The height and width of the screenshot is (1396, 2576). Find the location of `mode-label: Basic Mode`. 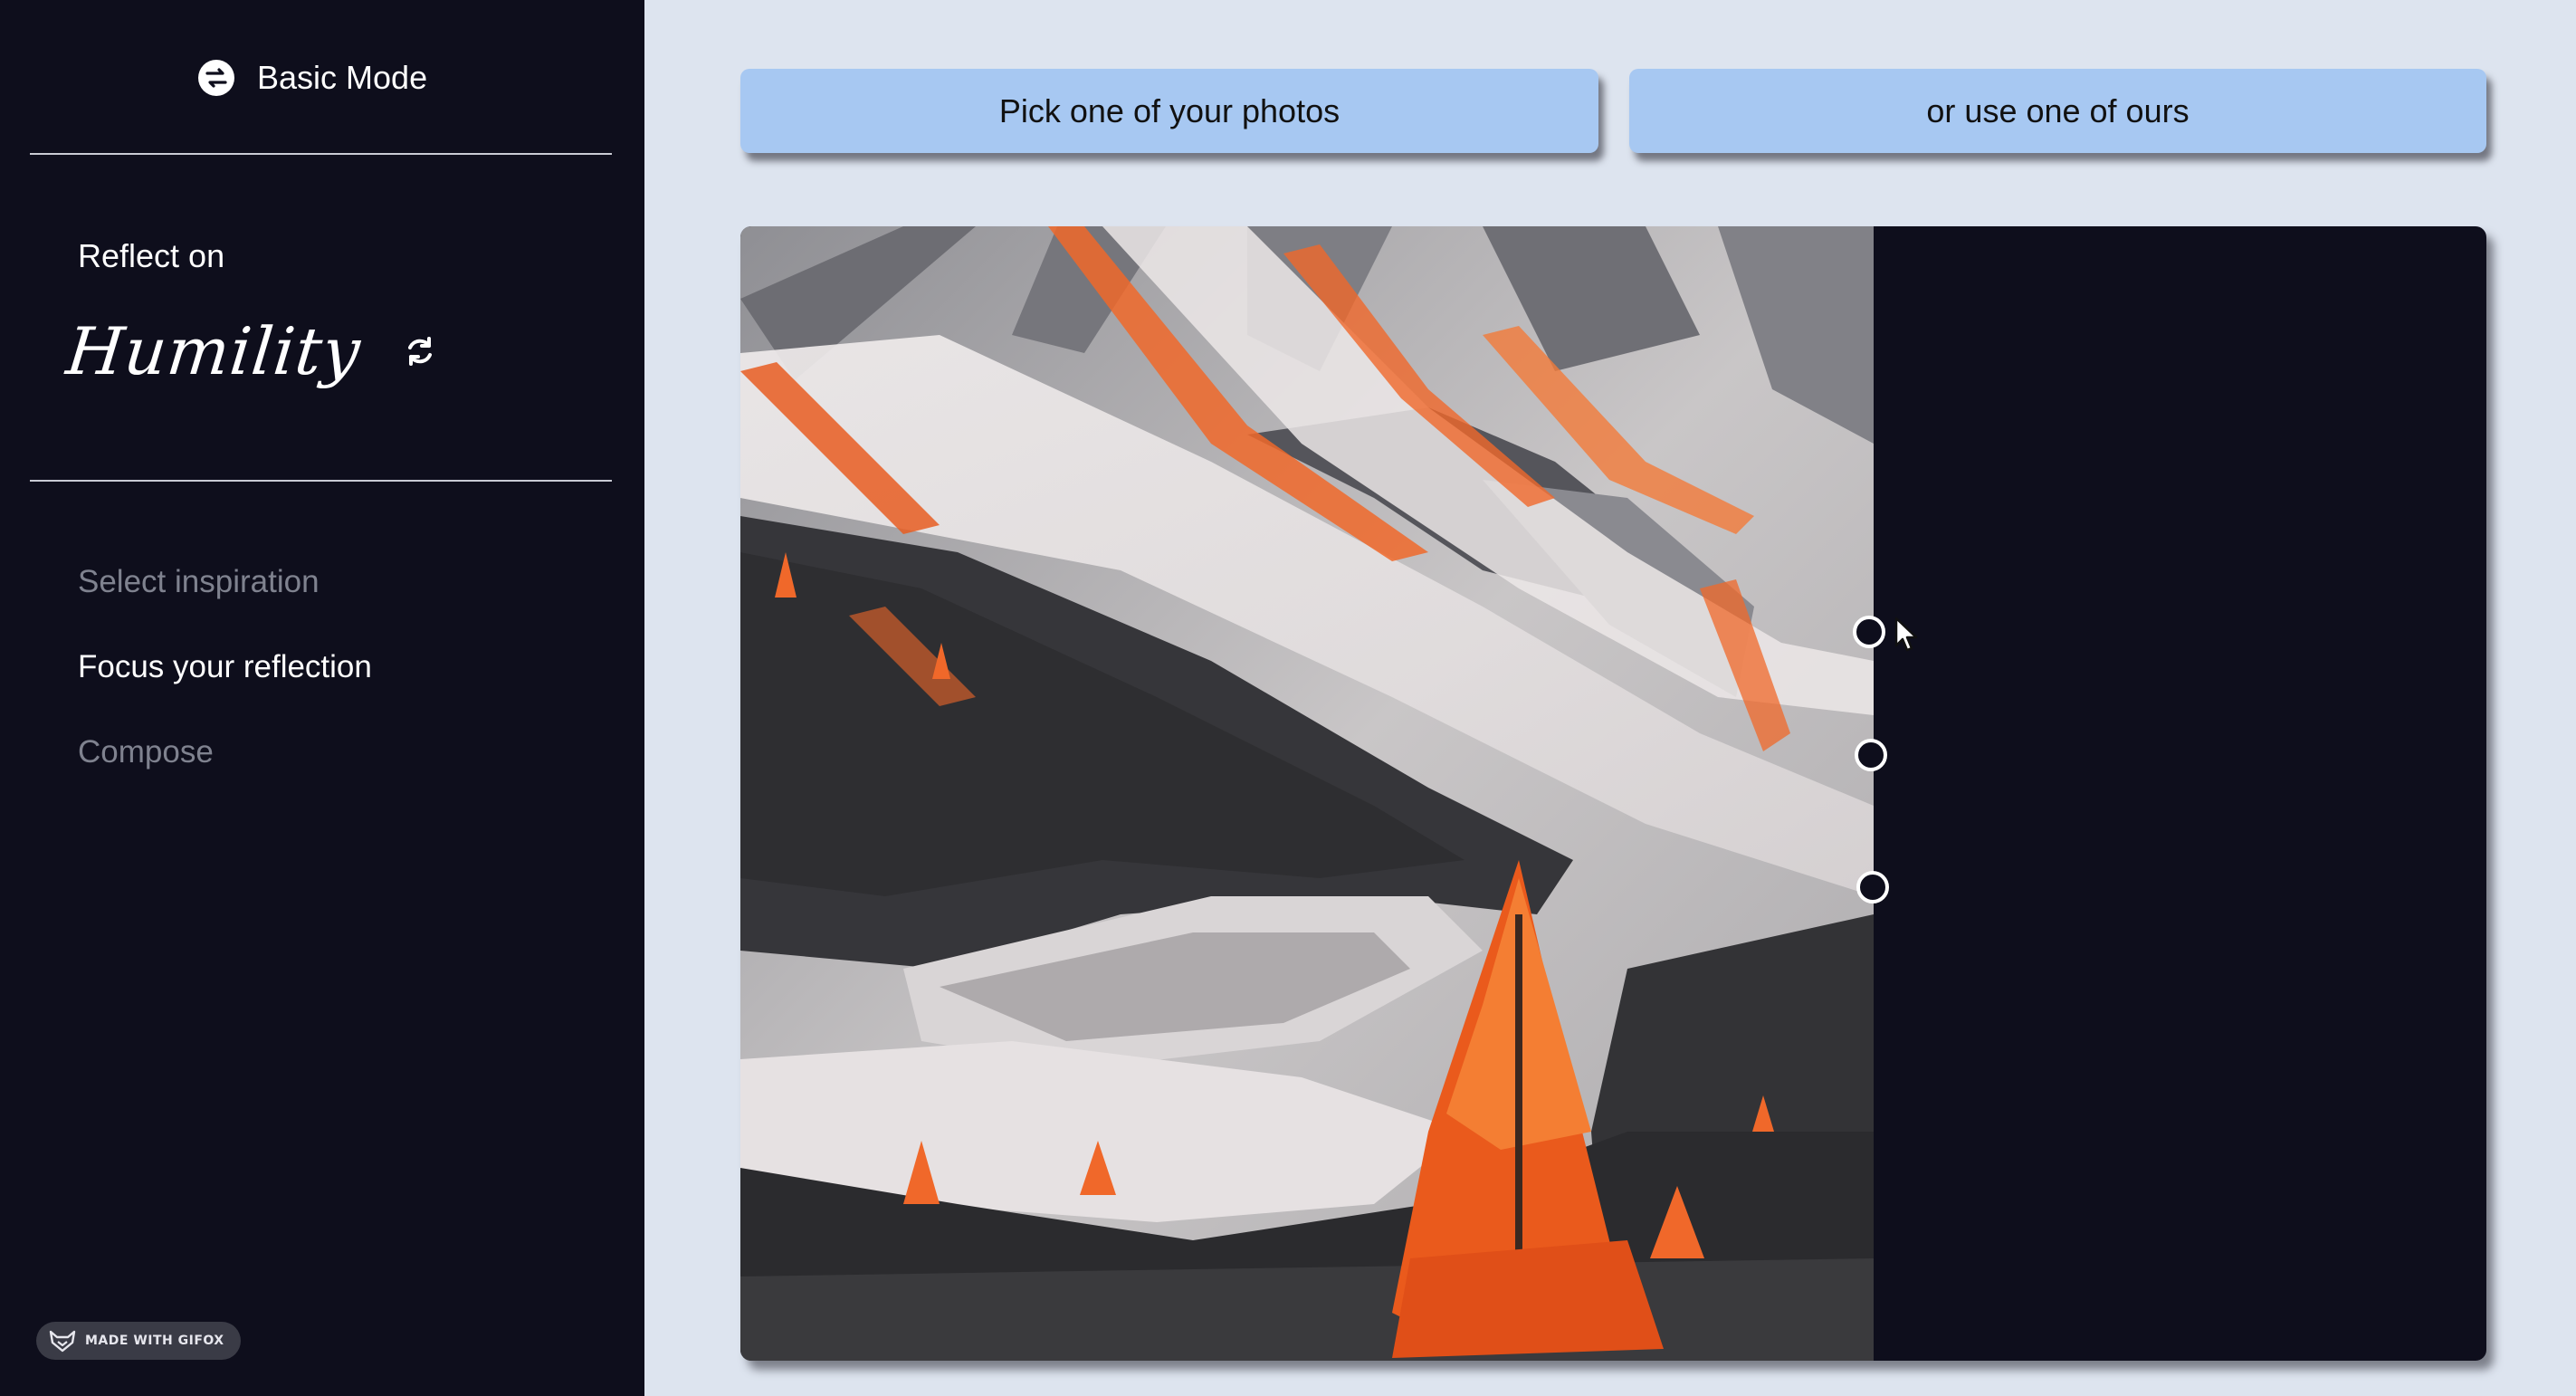

mode-label: Basic Mode is located at coordinates (342, 77).